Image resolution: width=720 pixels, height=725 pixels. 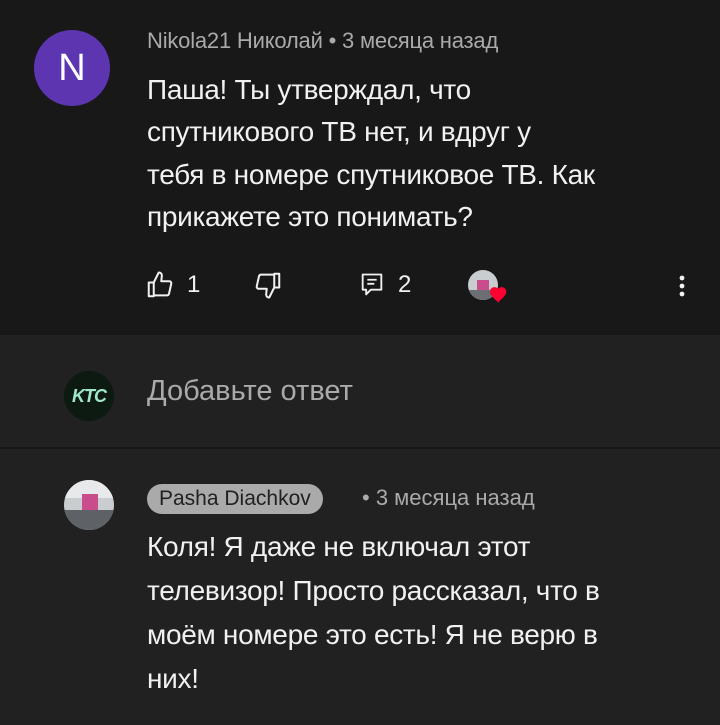 What do you see at coordinates (173, 678) in the screenshot?
I see `reply-line: них!` at bounding box center [173, 678].